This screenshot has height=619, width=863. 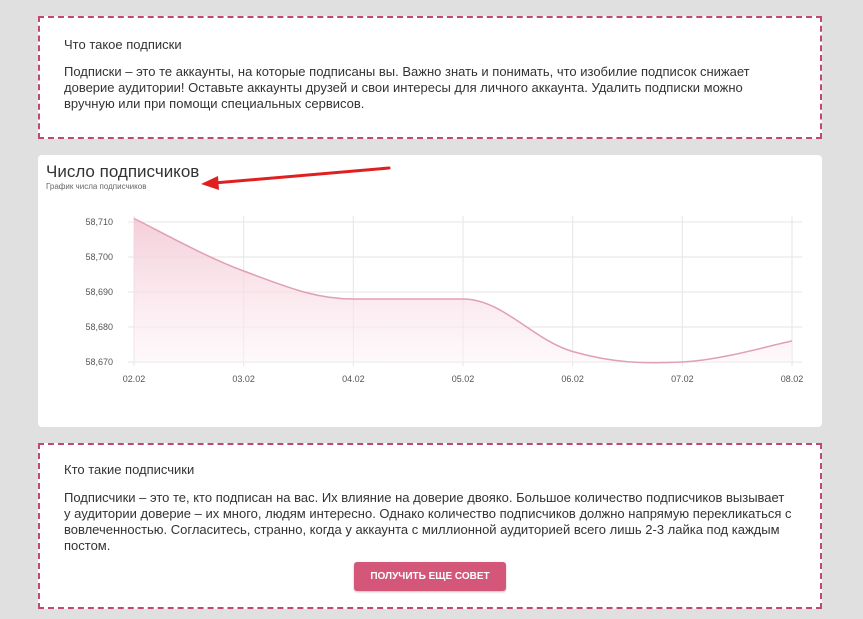 I want to click on x-tick-label: 03.02, so click(x=243, y=379).